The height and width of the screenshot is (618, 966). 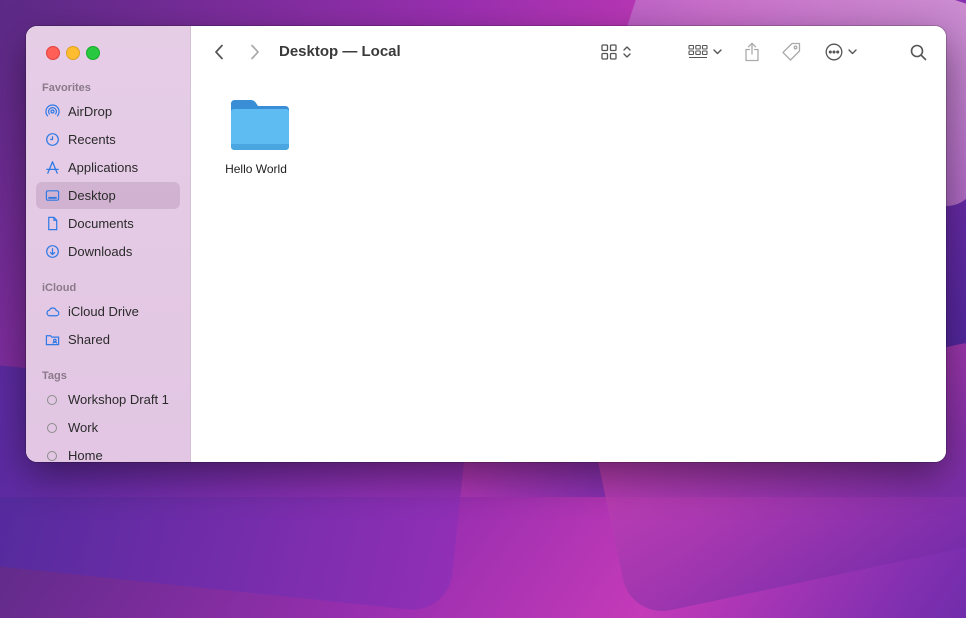 What do you see at coordinates (54, 376) in the screenshot?
I see `sidebar-section-tags: Tags` at bounding box center [54, 376].